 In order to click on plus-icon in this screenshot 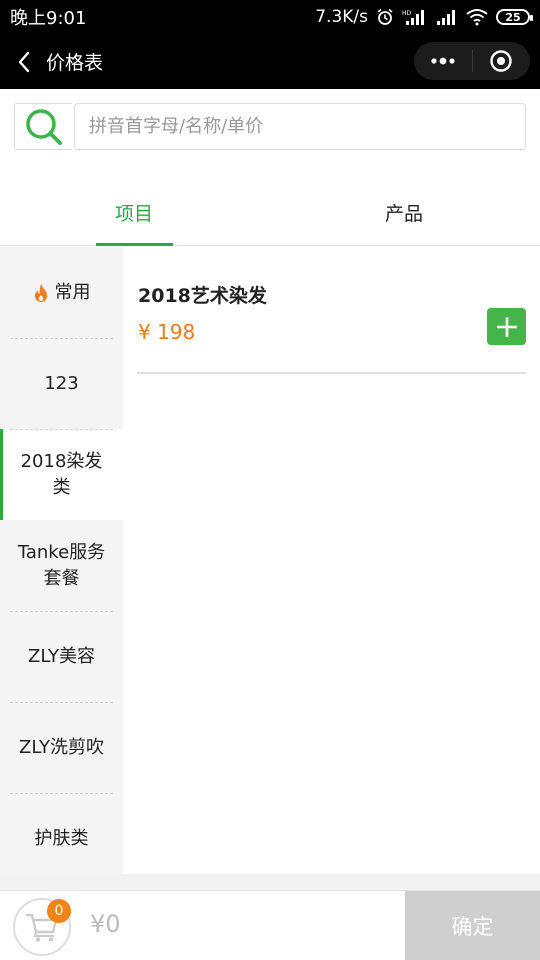, I will do `click(506, 326)`.